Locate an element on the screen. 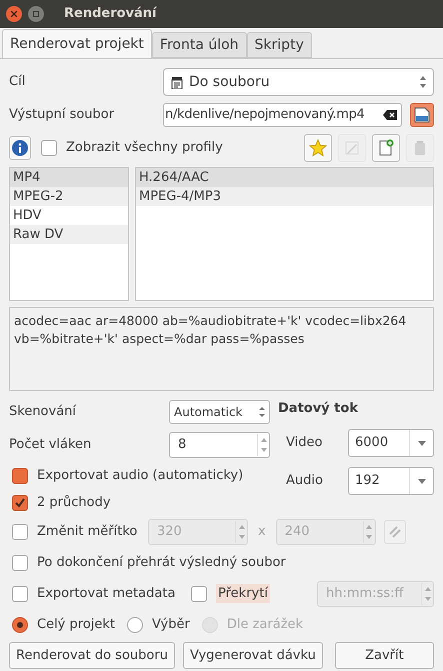 Image resolution: width=443 pixels, height=671 pixels. radio-label: Celý projekt is located at coordinates (76, 625).